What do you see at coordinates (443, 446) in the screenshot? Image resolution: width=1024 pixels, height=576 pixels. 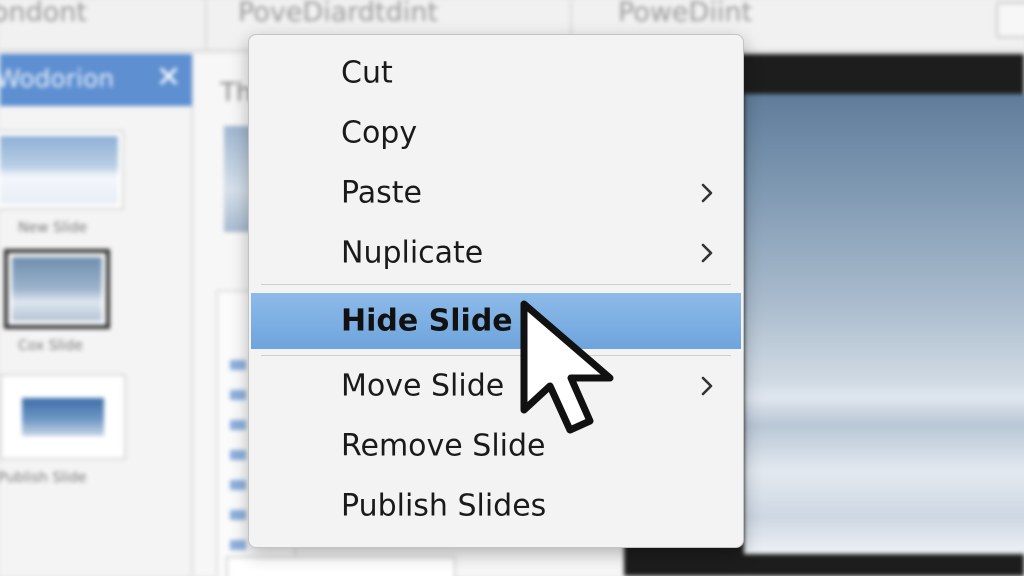 I see `menu-item-label: Remove Slide` at bounding box center [443, 446].